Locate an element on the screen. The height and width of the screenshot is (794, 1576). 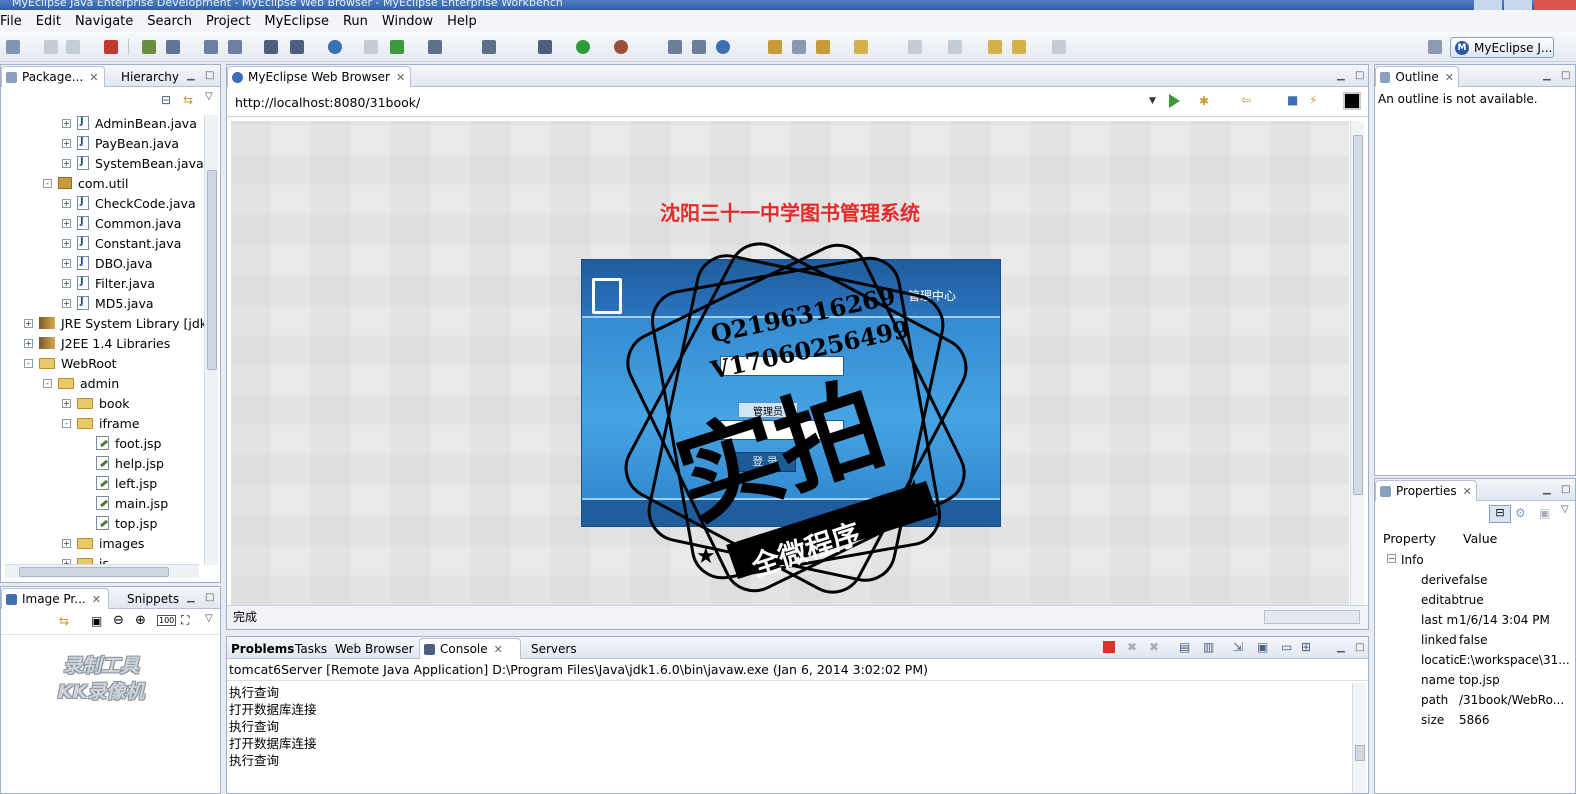
server-icon is located at coordinates (271, 47).